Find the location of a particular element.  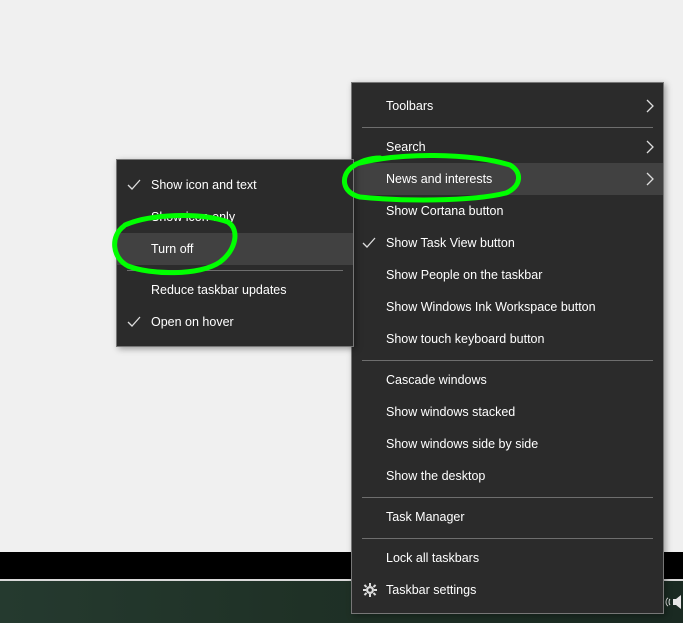

menu-item-show-people: Show People on the taskbar is located at coordinates (507, 275).